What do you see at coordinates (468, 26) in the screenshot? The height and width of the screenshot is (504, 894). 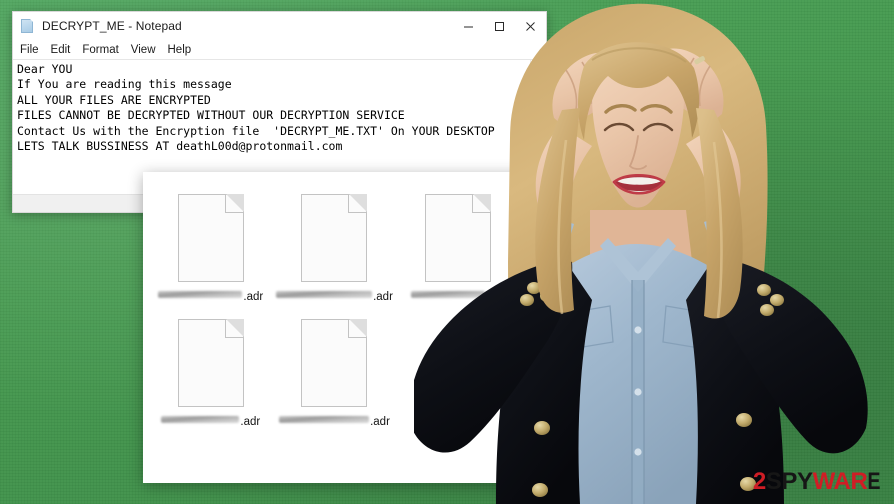 I see `minimize-button` at bounding box center [468, 26].